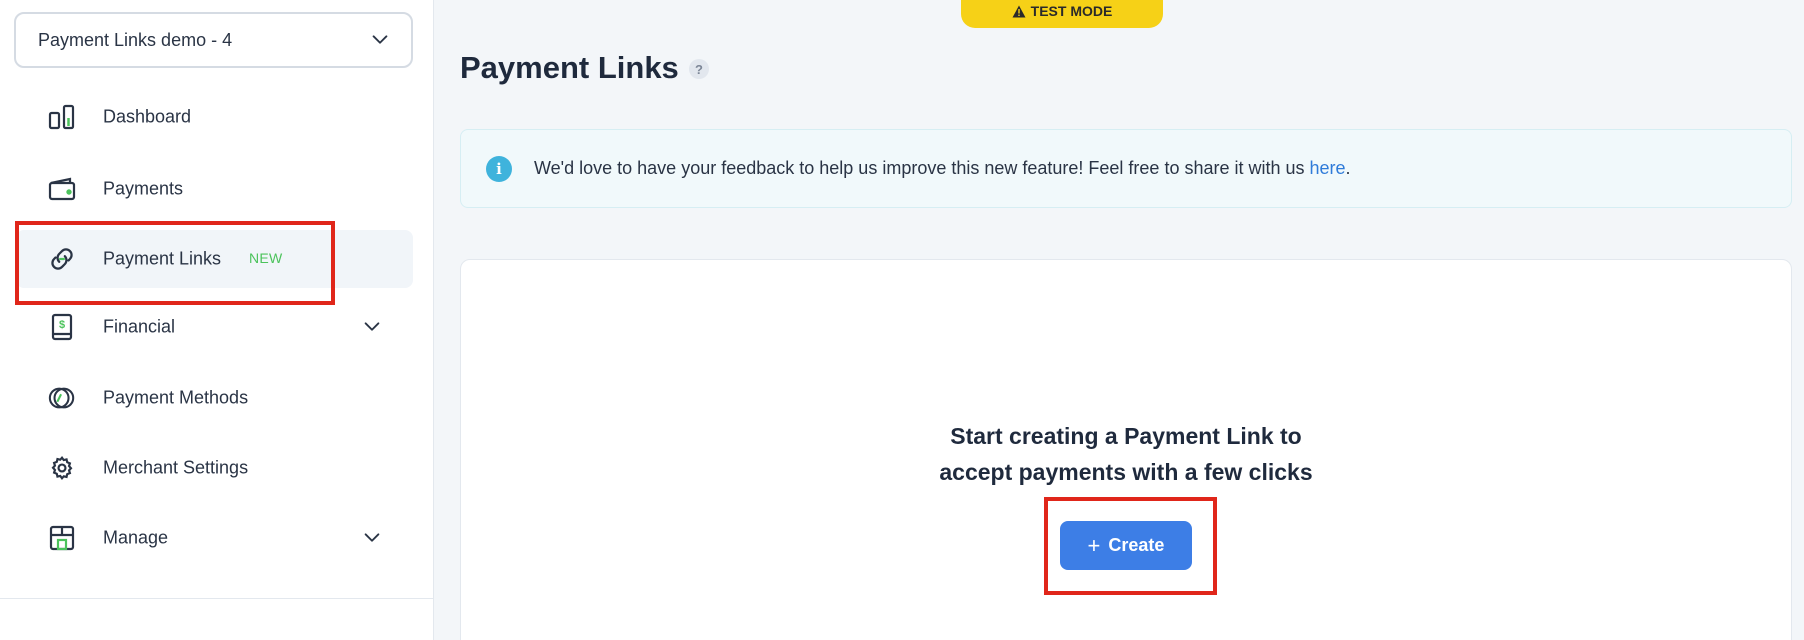 This screenshot has width=1804, height=640. What do you see at coordinates (143, 188) in the screenshot?
I see `sidebar-item-label: Payments` at bounding box center [143, 188].